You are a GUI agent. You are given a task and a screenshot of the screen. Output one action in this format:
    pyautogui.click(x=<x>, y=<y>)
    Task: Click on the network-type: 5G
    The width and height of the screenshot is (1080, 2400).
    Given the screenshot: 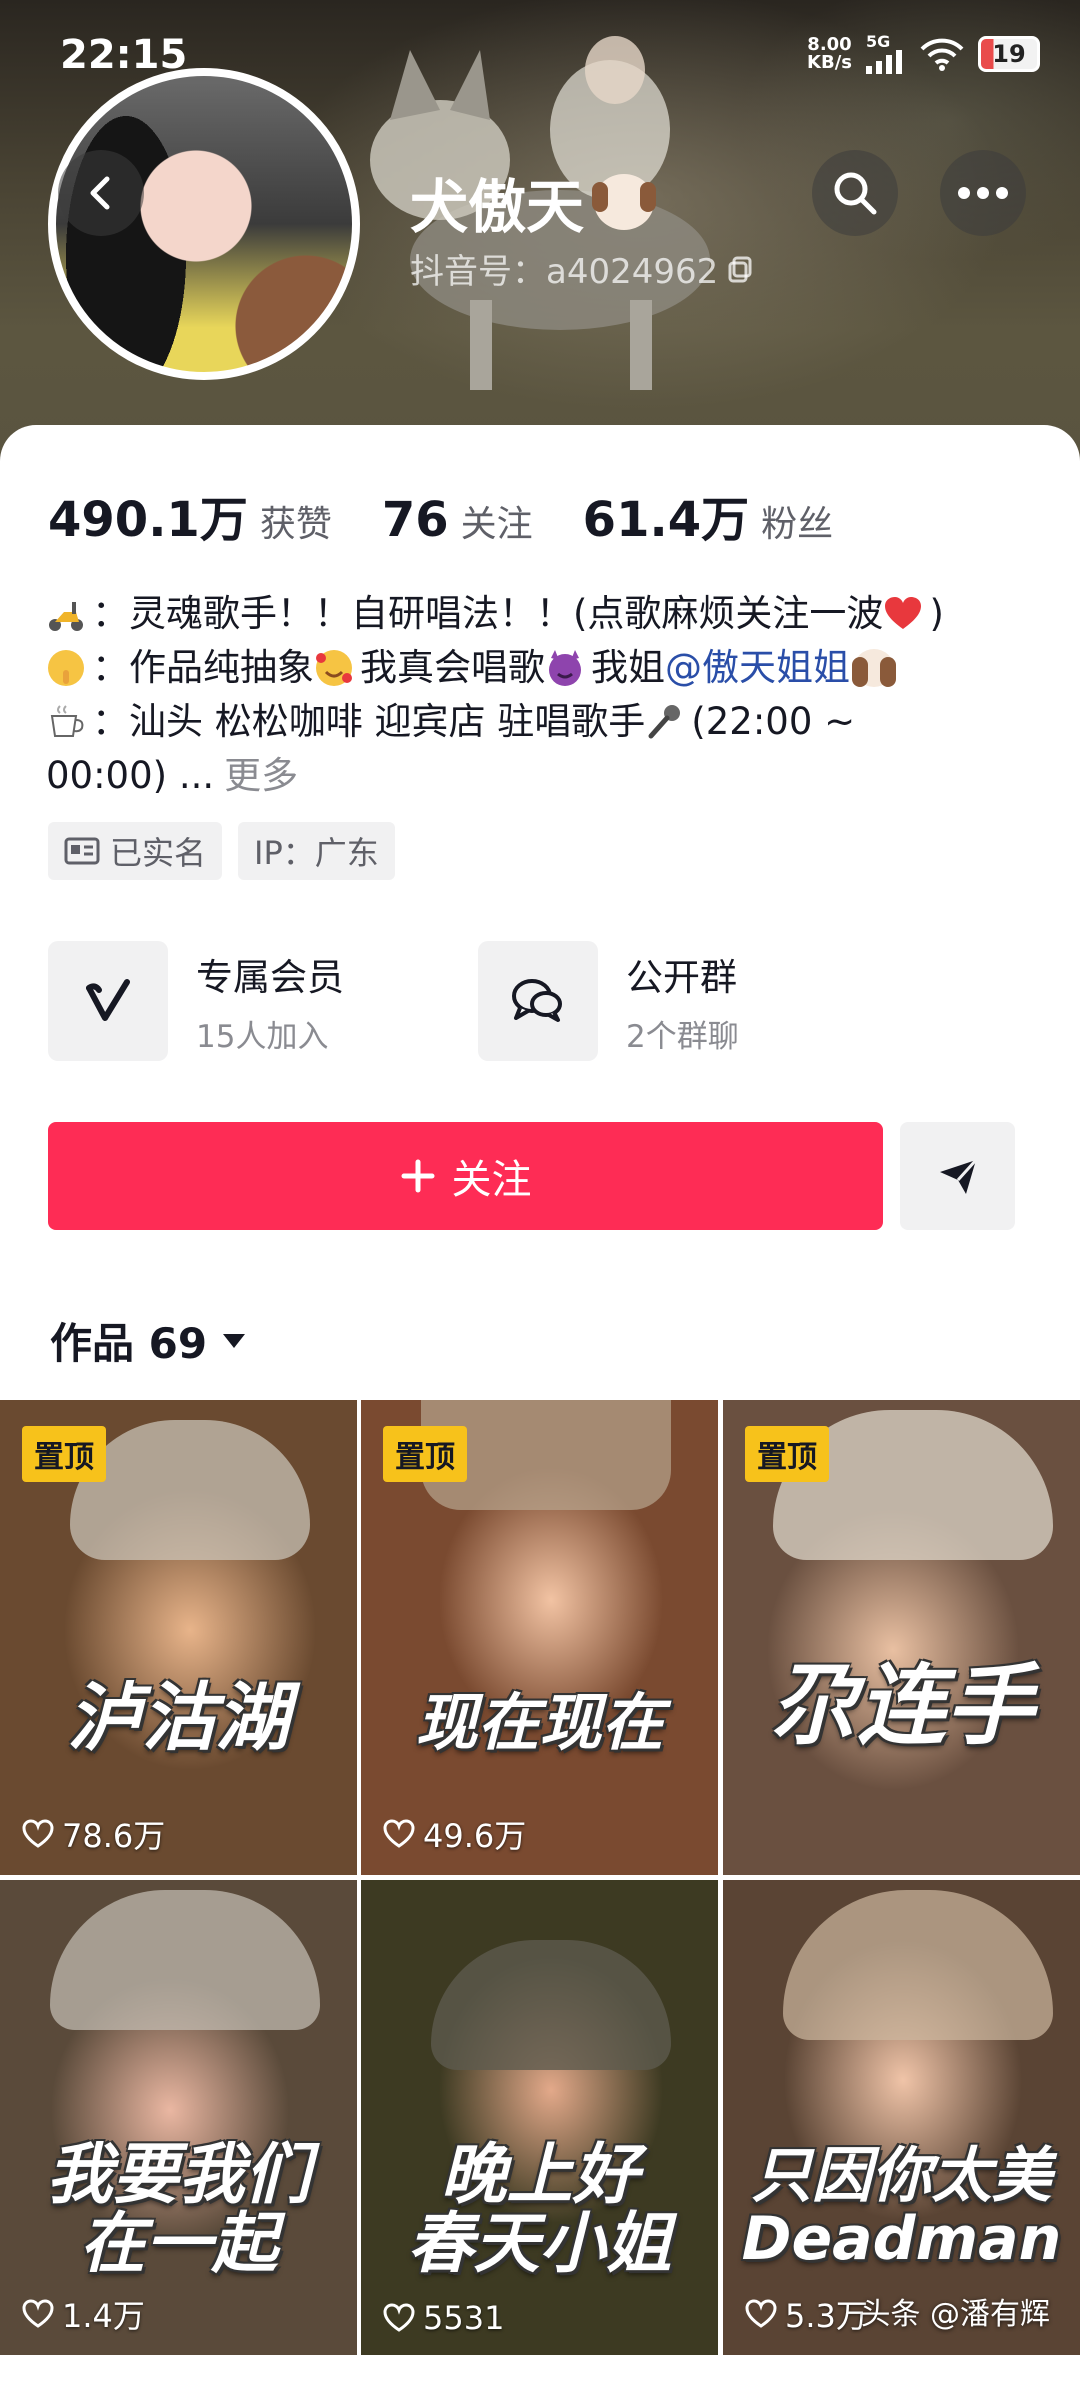 What is the action you would take?
    pyautogui.click(x=878, y=41)
    